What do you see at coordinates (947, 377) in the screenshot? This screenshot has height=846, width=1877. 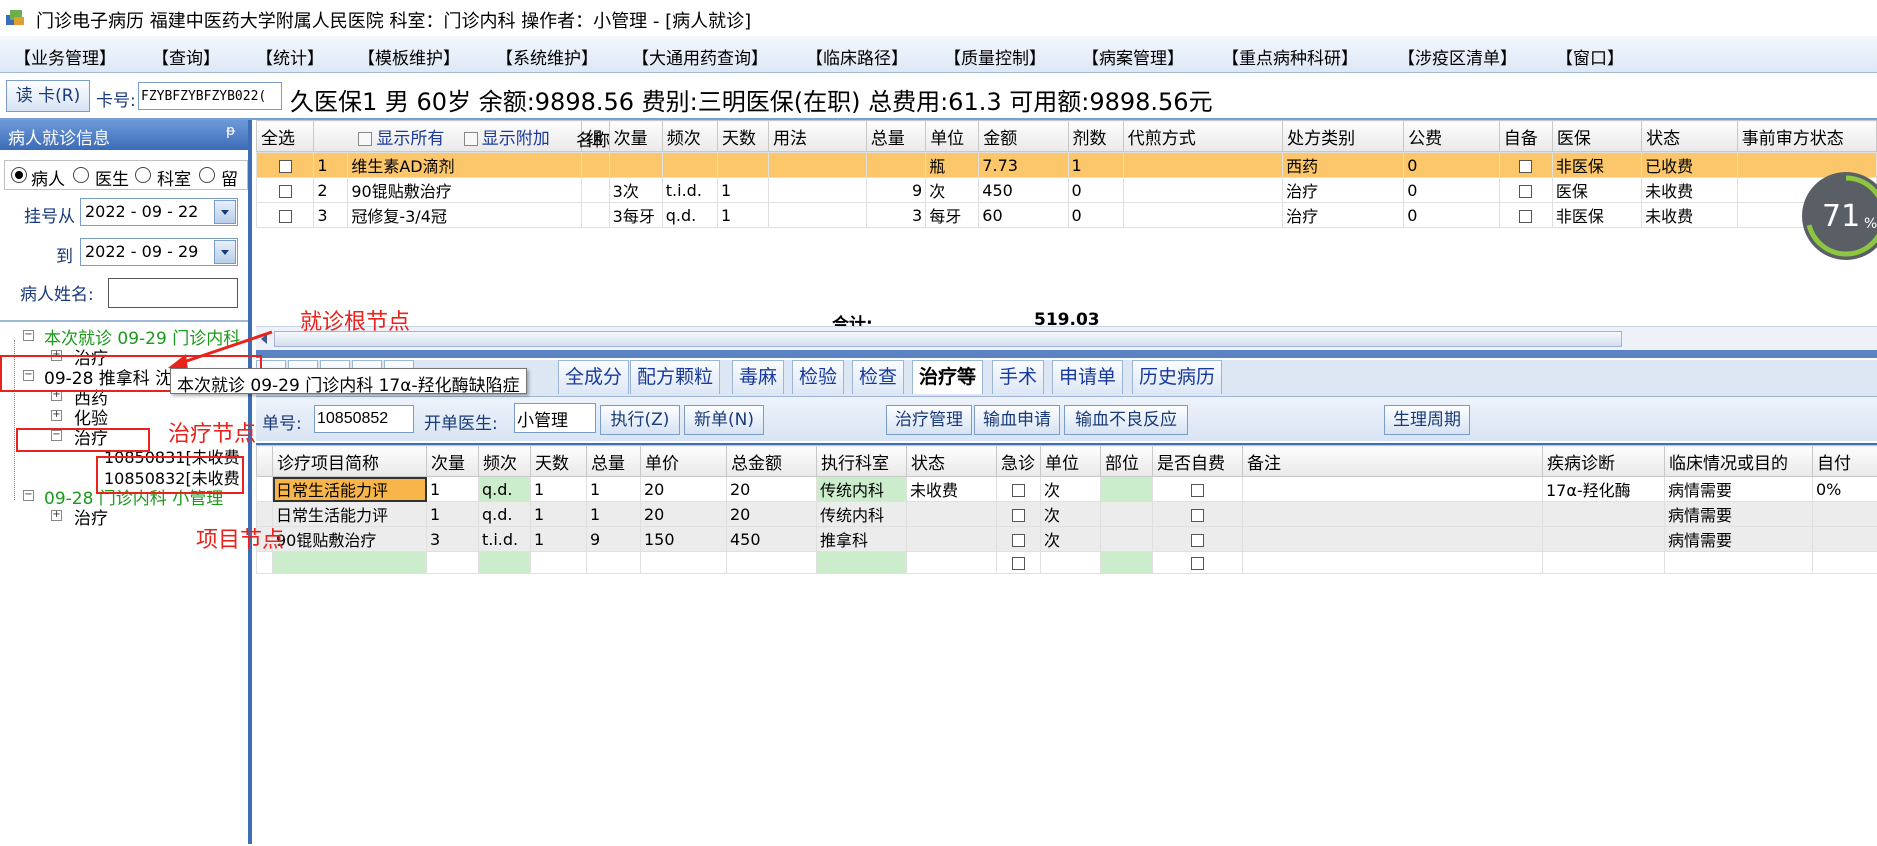 I see `tab-treatment: 治疗等` at bounding box center [947, 377].